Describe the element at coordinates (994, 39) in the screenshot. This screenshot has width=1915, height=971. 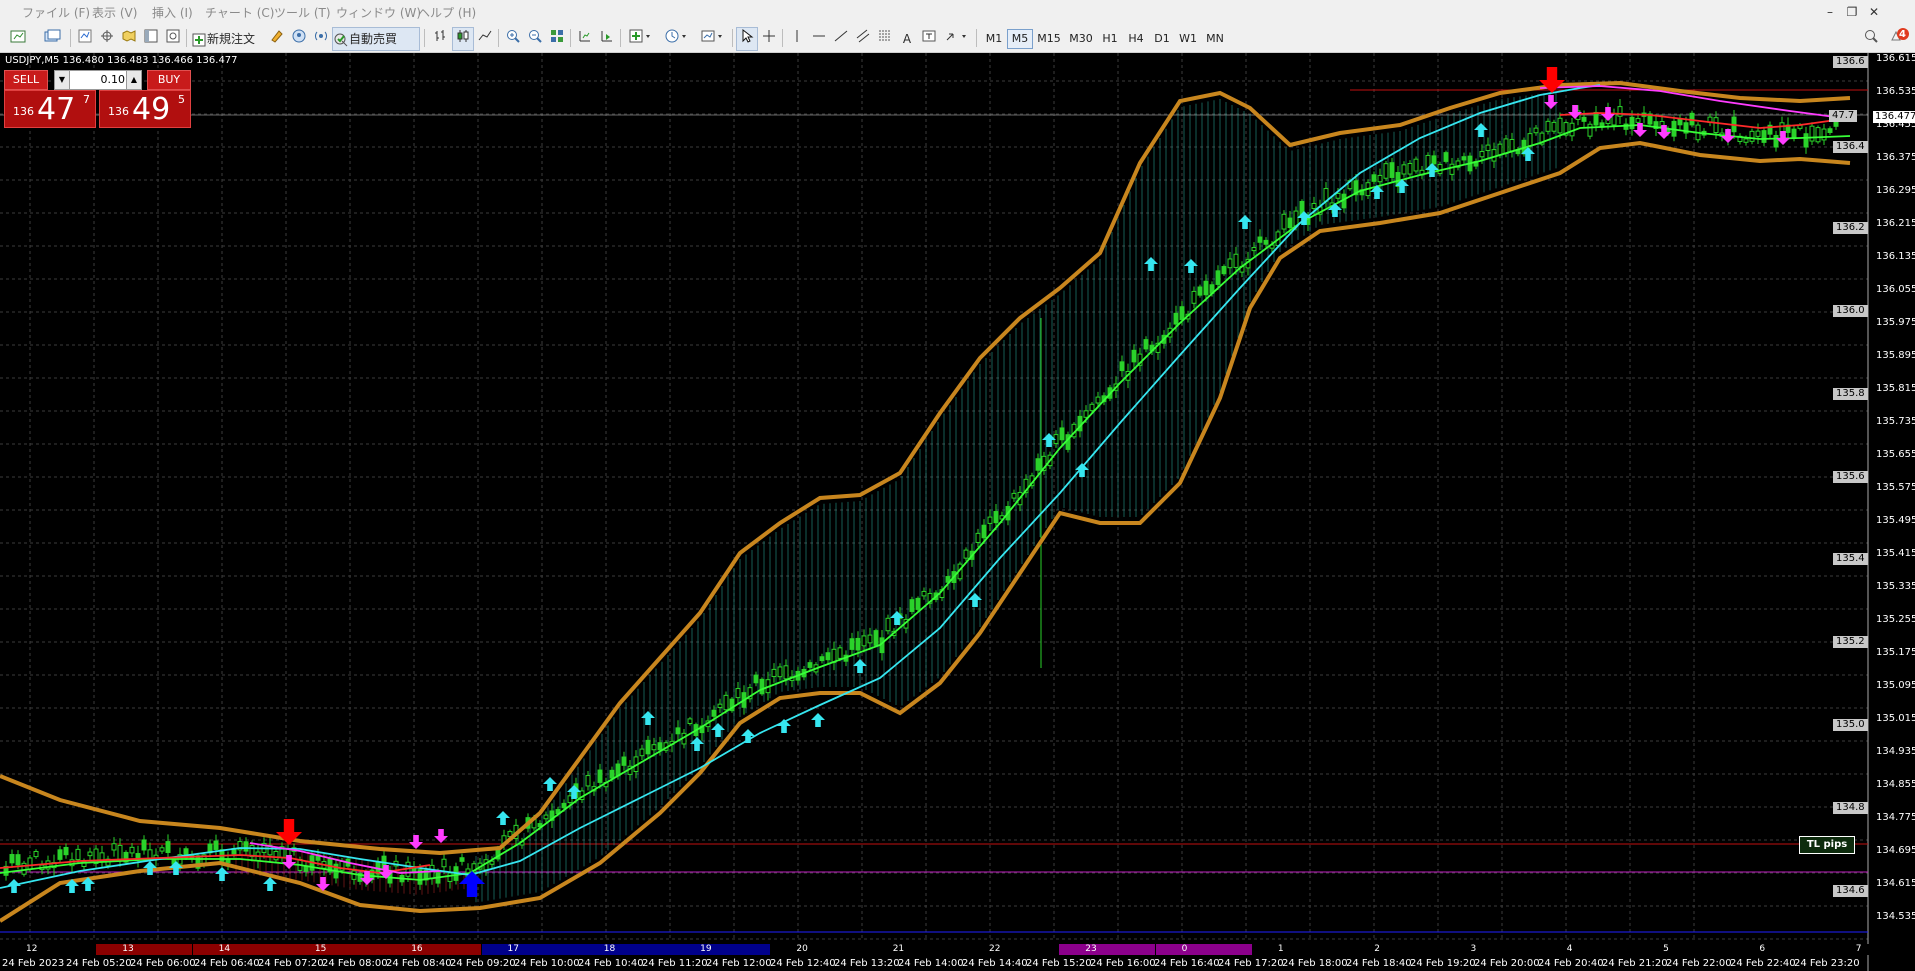
I see `timeframe-m1: M1` at that location.